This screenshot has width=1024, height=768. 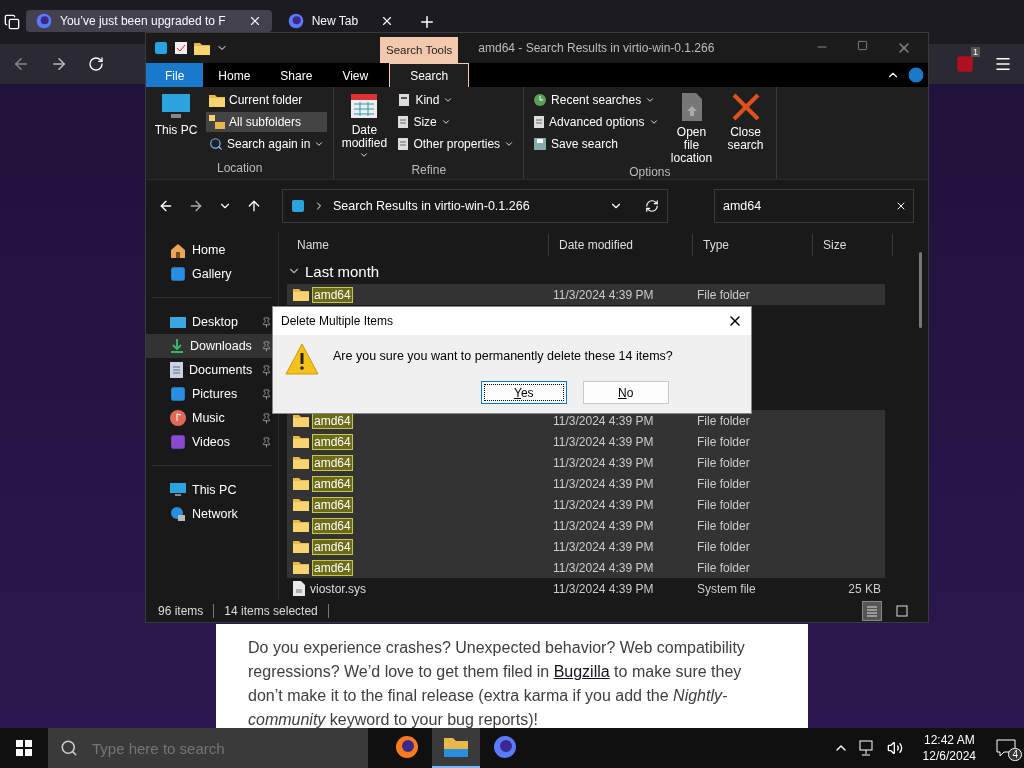 What do you see at coordinates (341, 21) in the screenshot?
I see `browser-tab: New Tab` at bounding box center [341, 21].